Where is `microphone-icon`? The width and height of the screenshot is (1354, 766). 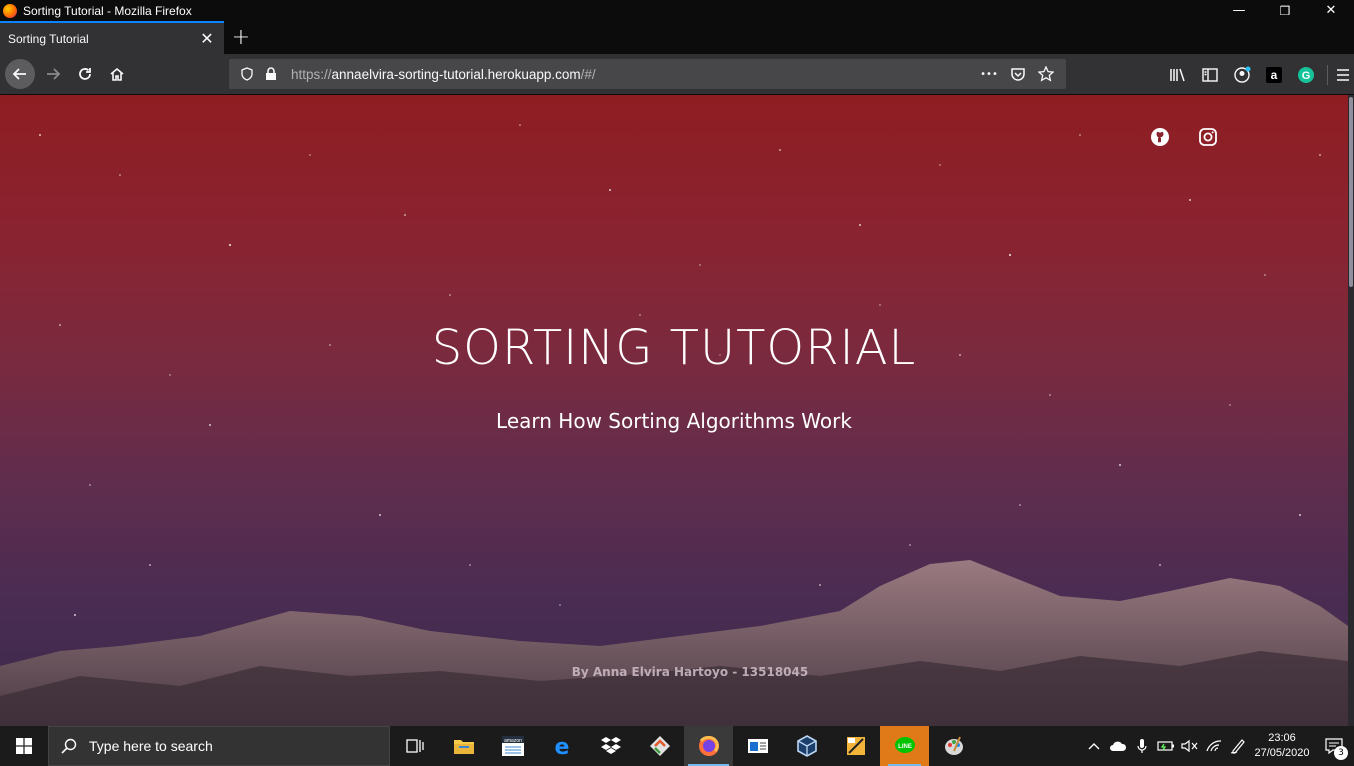 microphone-icon is located at coordinates (1142, 746).